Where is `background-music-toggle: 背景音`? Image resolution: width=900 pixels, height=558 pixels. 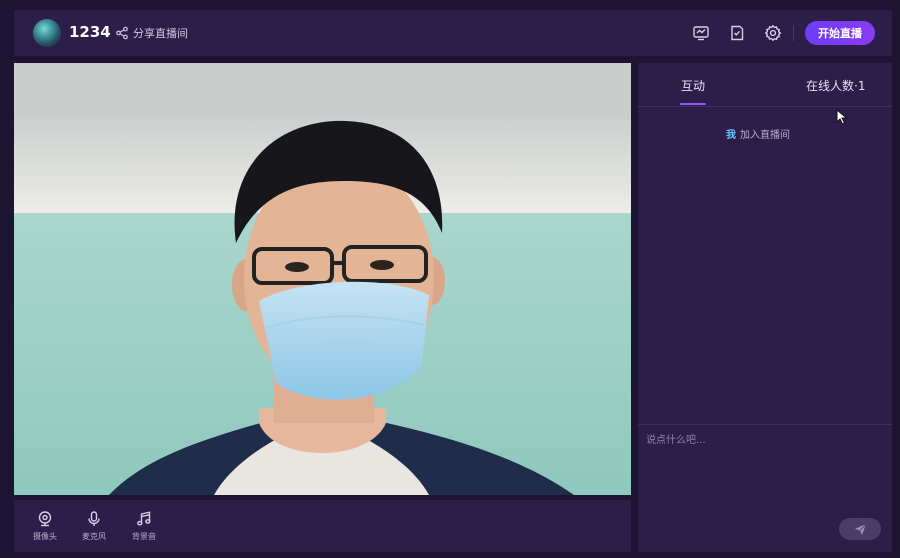
background-music-toggle: 背景音 is located at coordinates (144, 526).